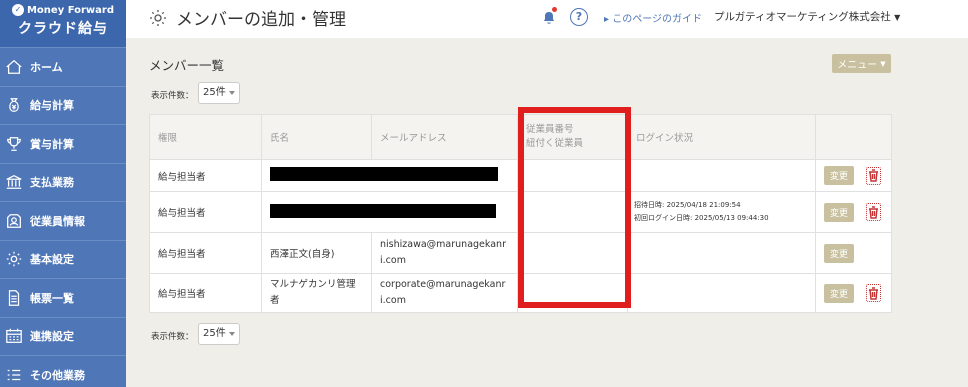 The image size is (968, 387). I want to click on list-icon, so click(14, 375).